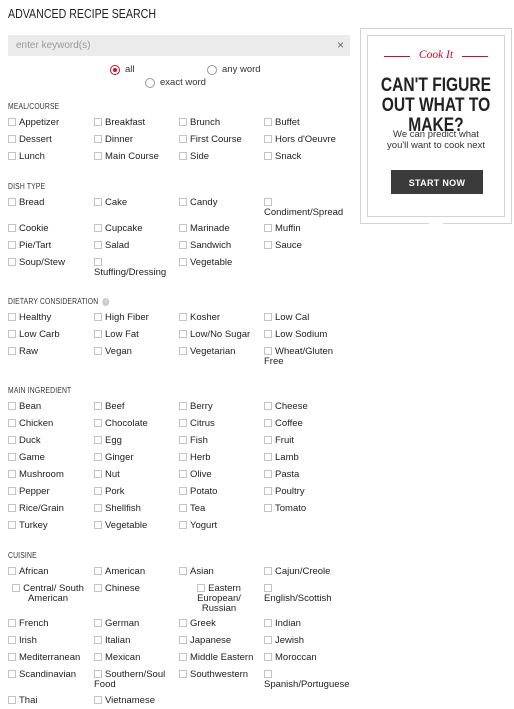 The height and width of the screenshot is (709, 514). I want to click on filter-checkbox-item: Vegetarian, so click(207, 352).